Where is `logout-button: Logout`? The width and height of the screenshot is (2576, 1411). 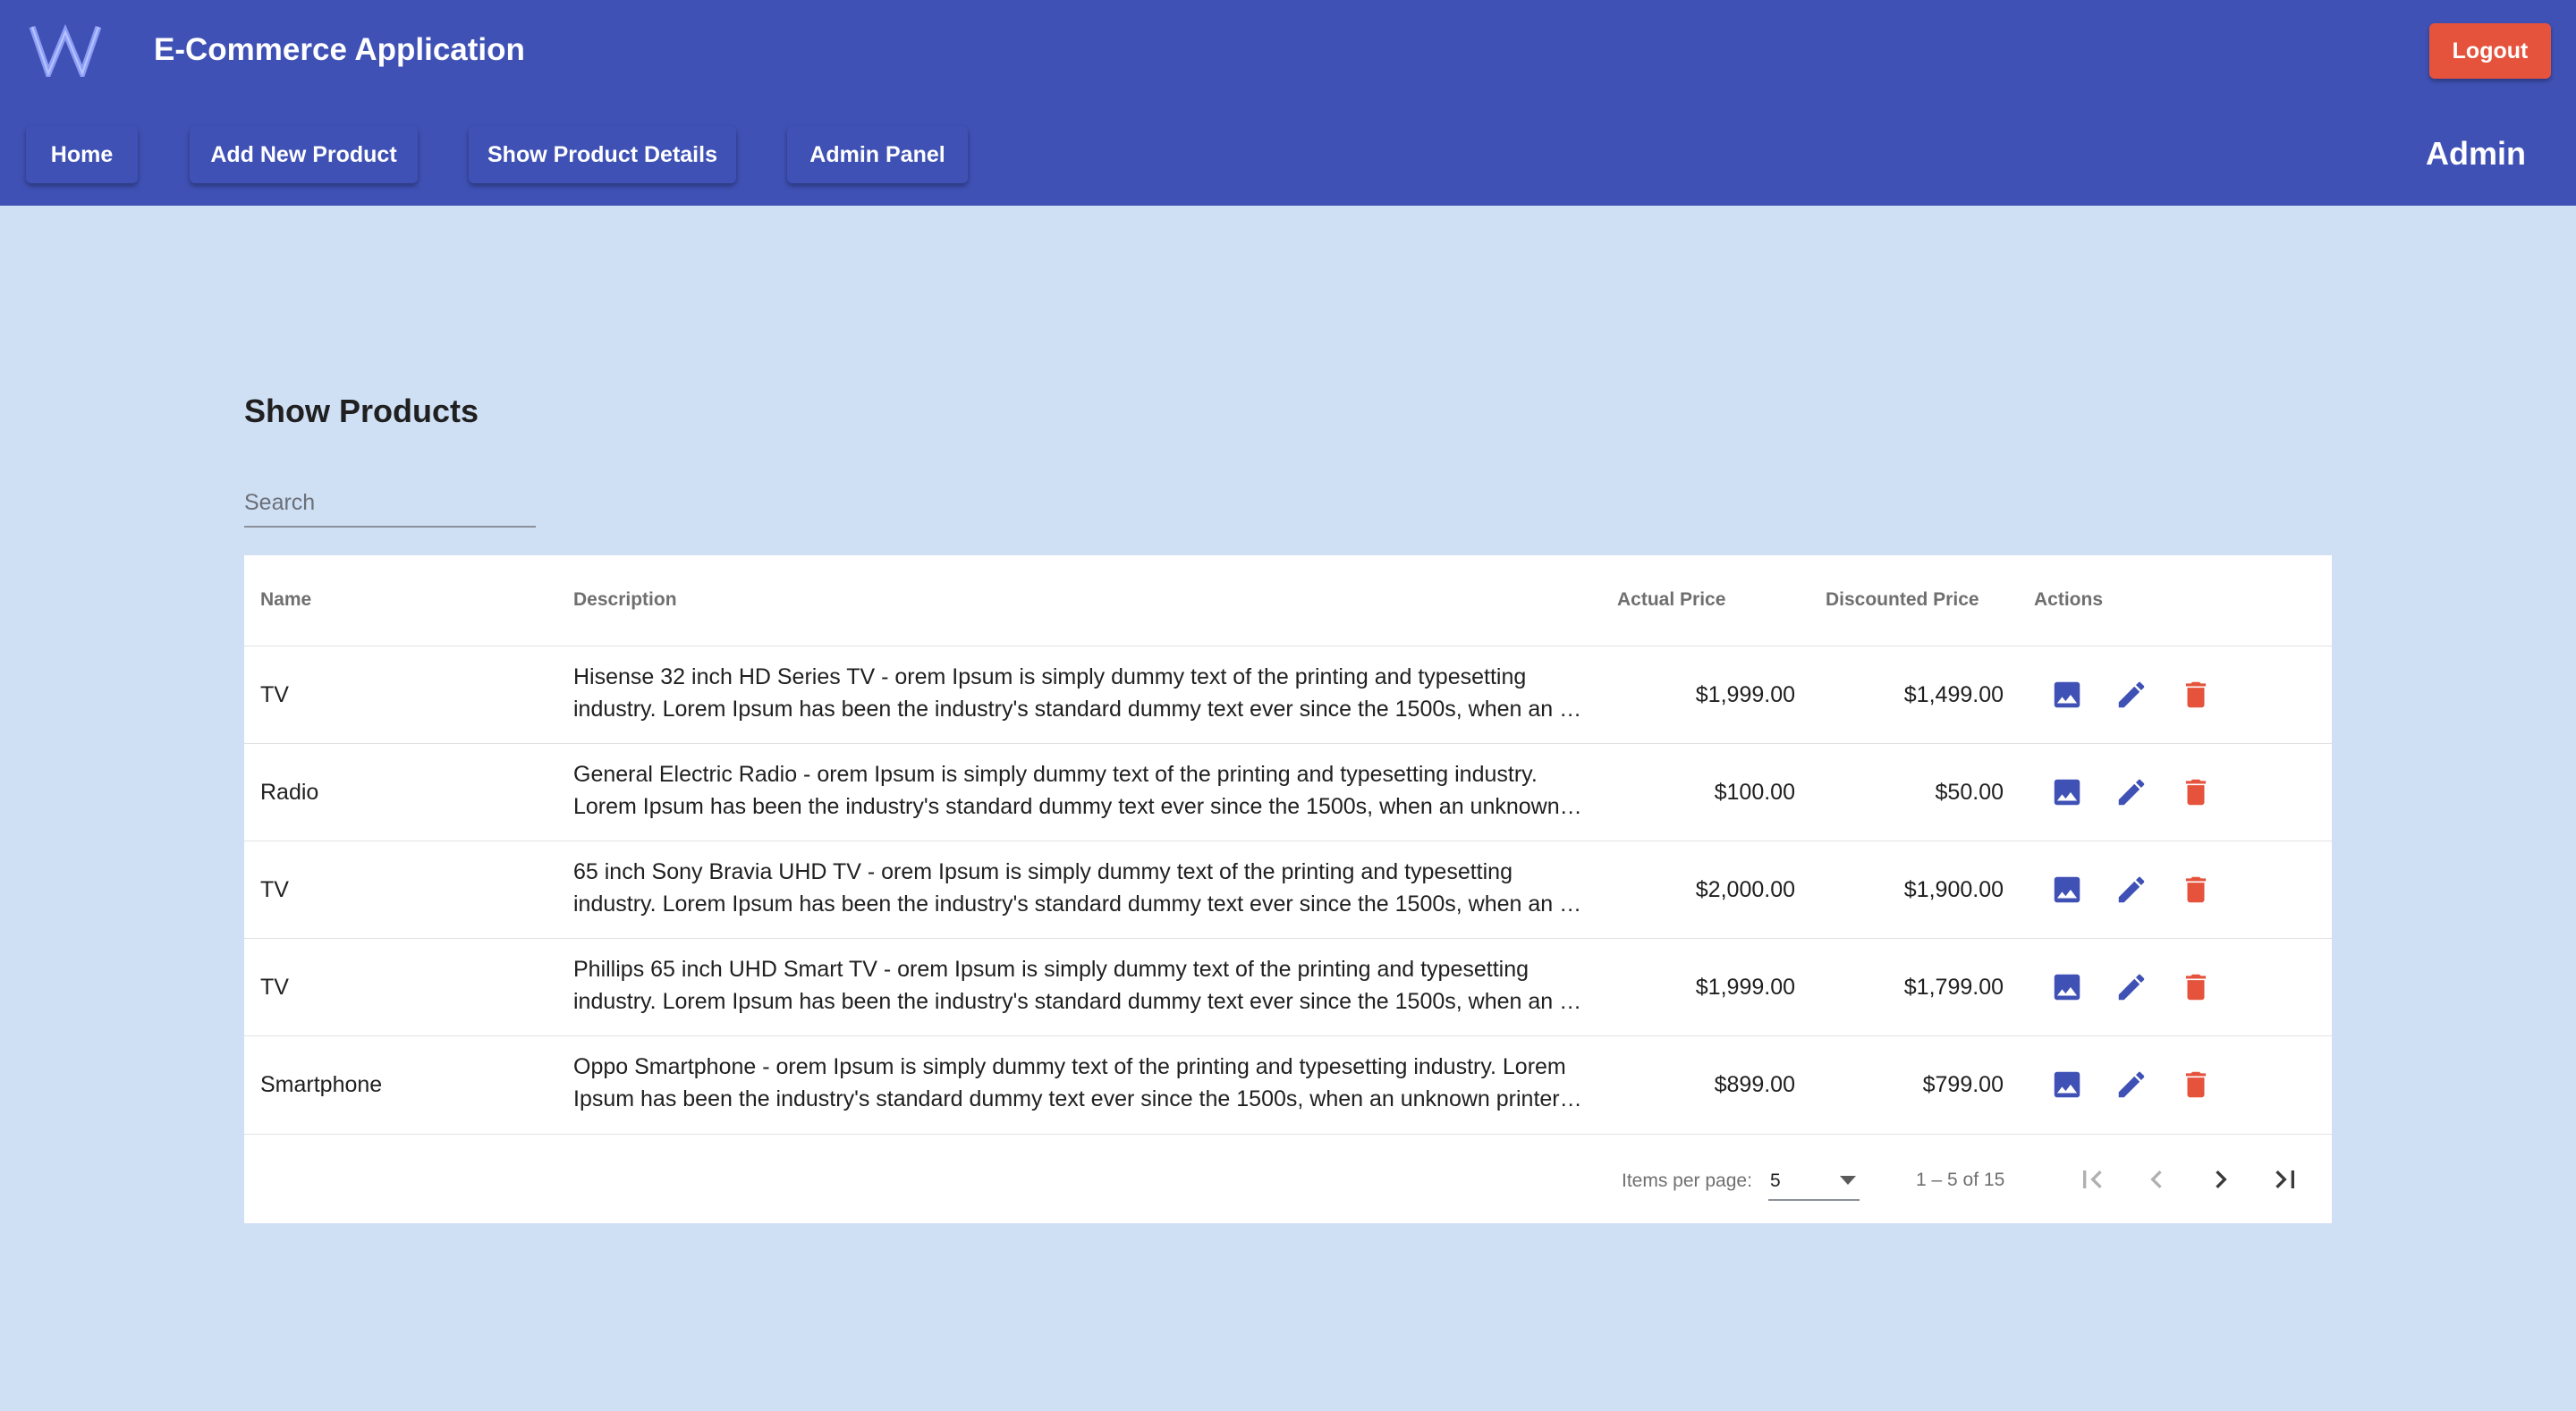
logout-button: Logout is located at coordinates (2490, 51).